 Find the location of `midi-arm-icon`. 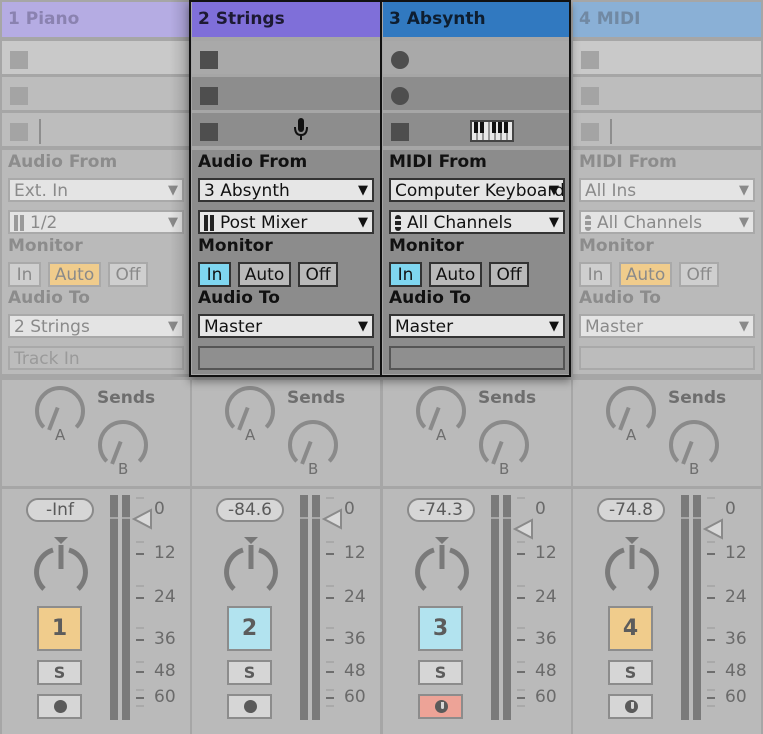

midi-arm-icon is located at coordinates (631, 706).